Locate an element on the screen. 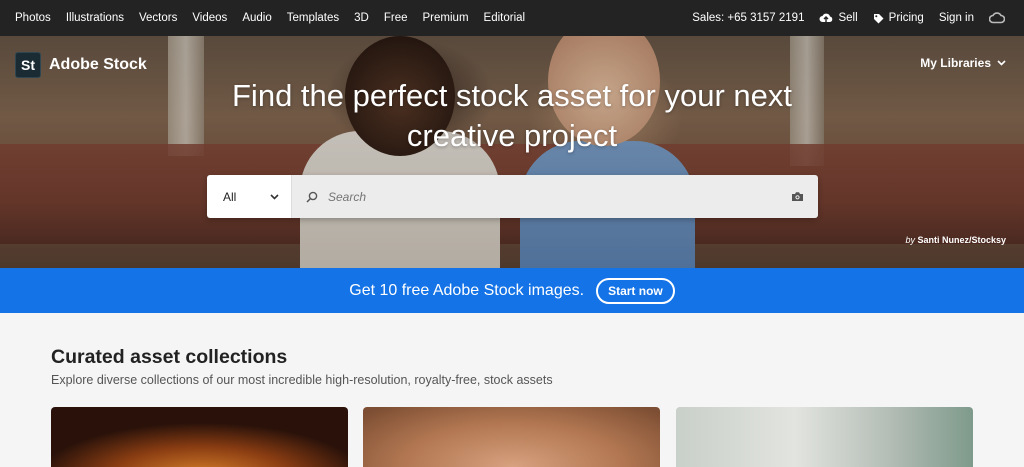 Image resolution: width=1024 pixels, height=467 pixels. camera-icon is located at coordinates (797, 196).